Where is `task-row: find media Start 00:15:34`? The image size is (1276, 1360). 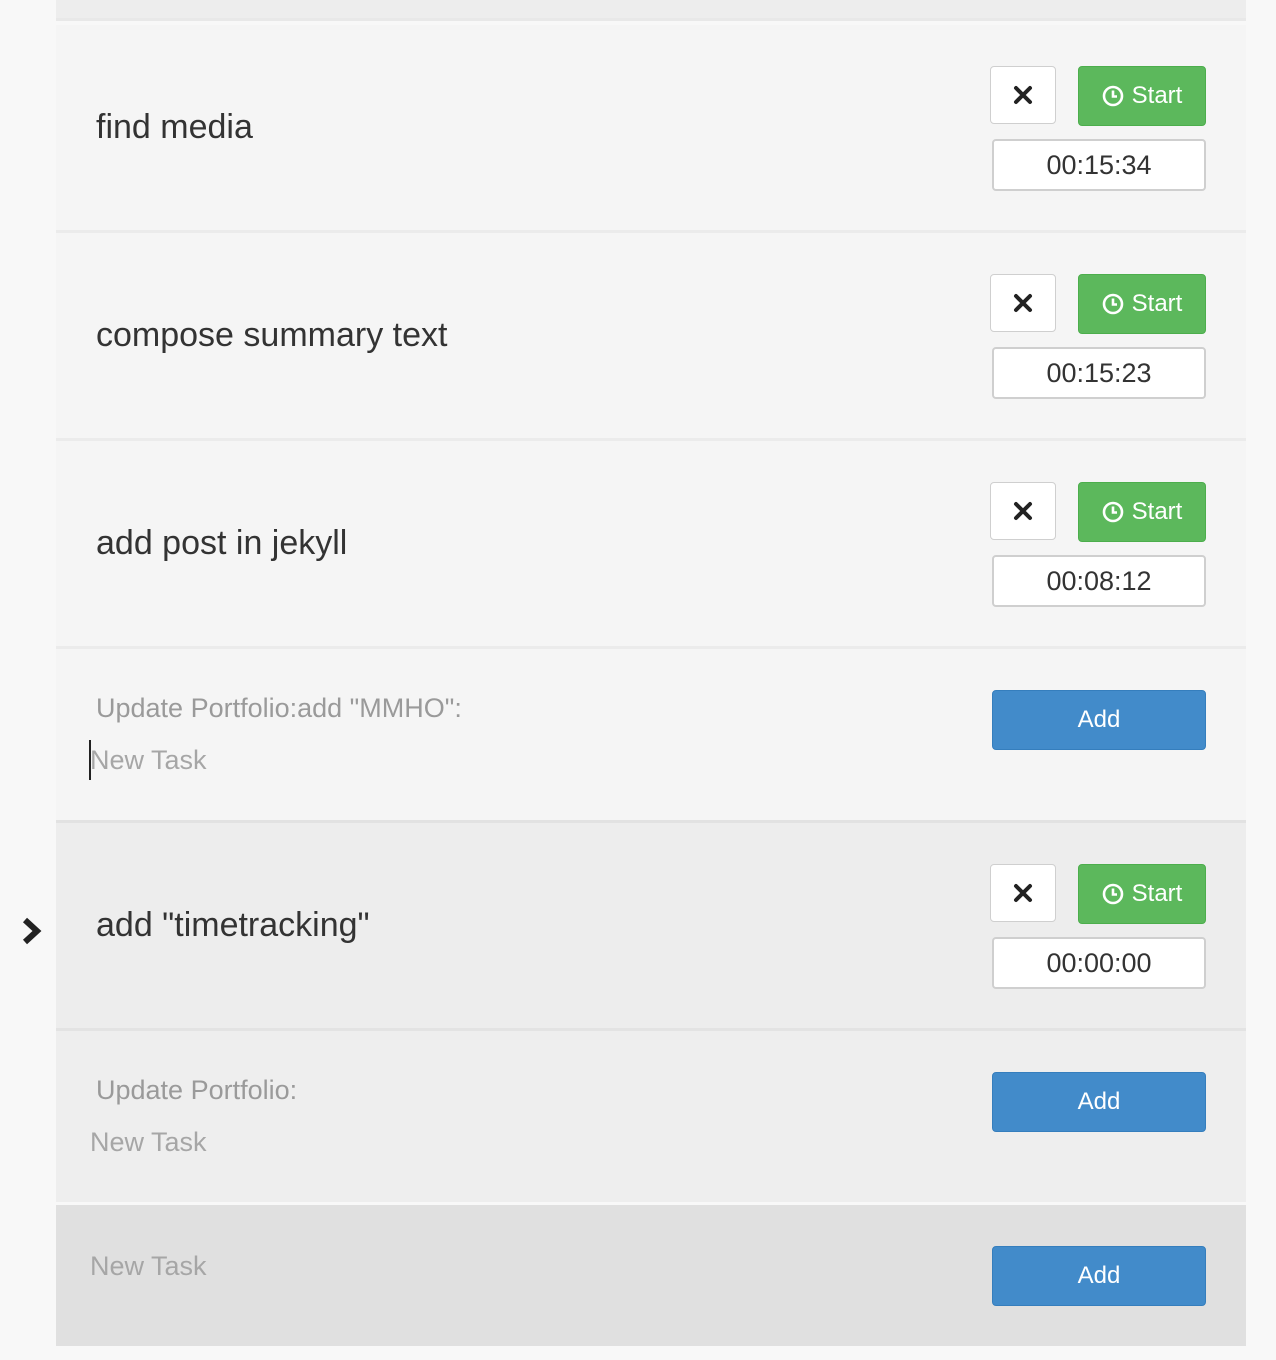 task-row: find media Start 00:15:34 is located at coordinates (651, 129).